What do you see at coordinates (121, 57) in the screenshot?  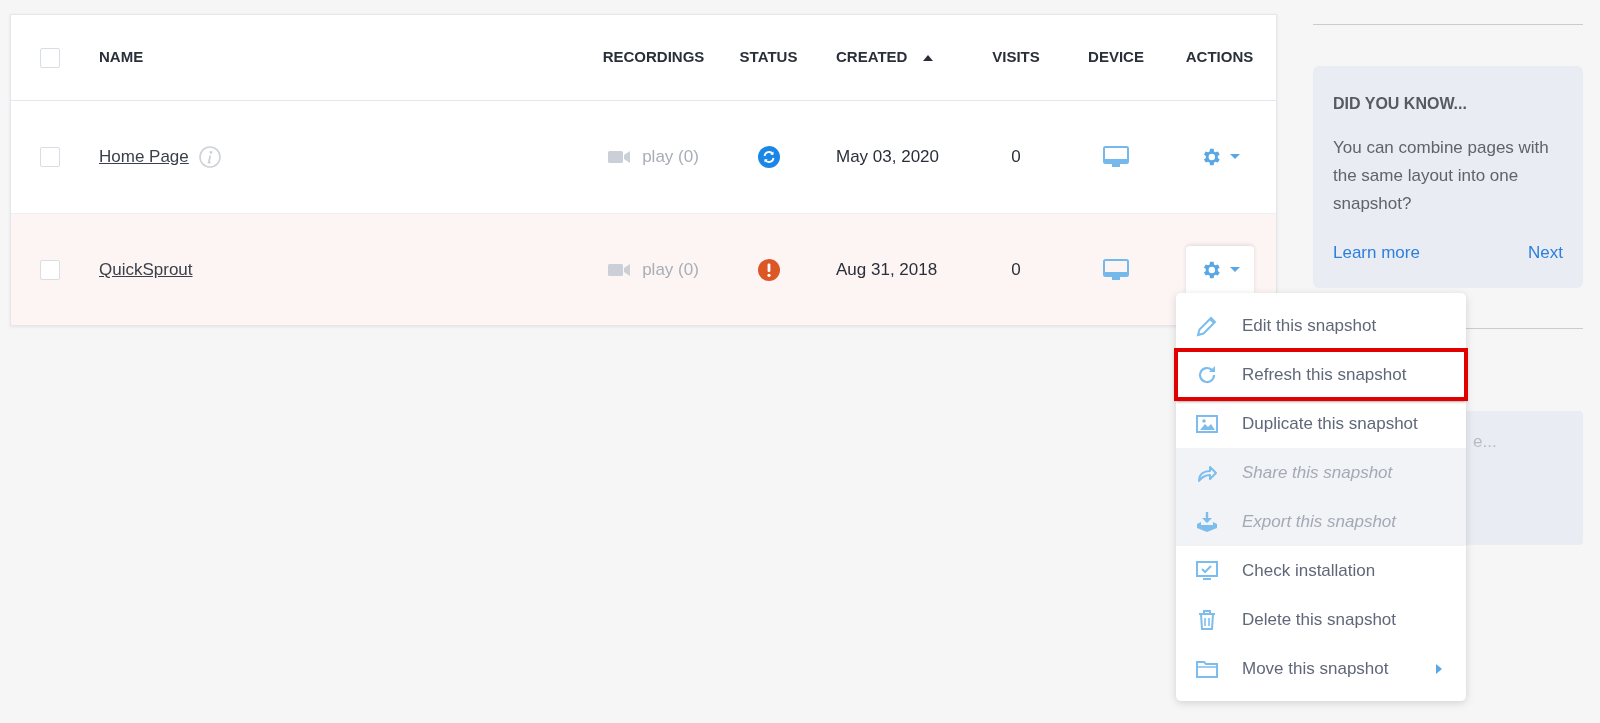 I see `column-header: NAME` at bounding box center [121, 57].